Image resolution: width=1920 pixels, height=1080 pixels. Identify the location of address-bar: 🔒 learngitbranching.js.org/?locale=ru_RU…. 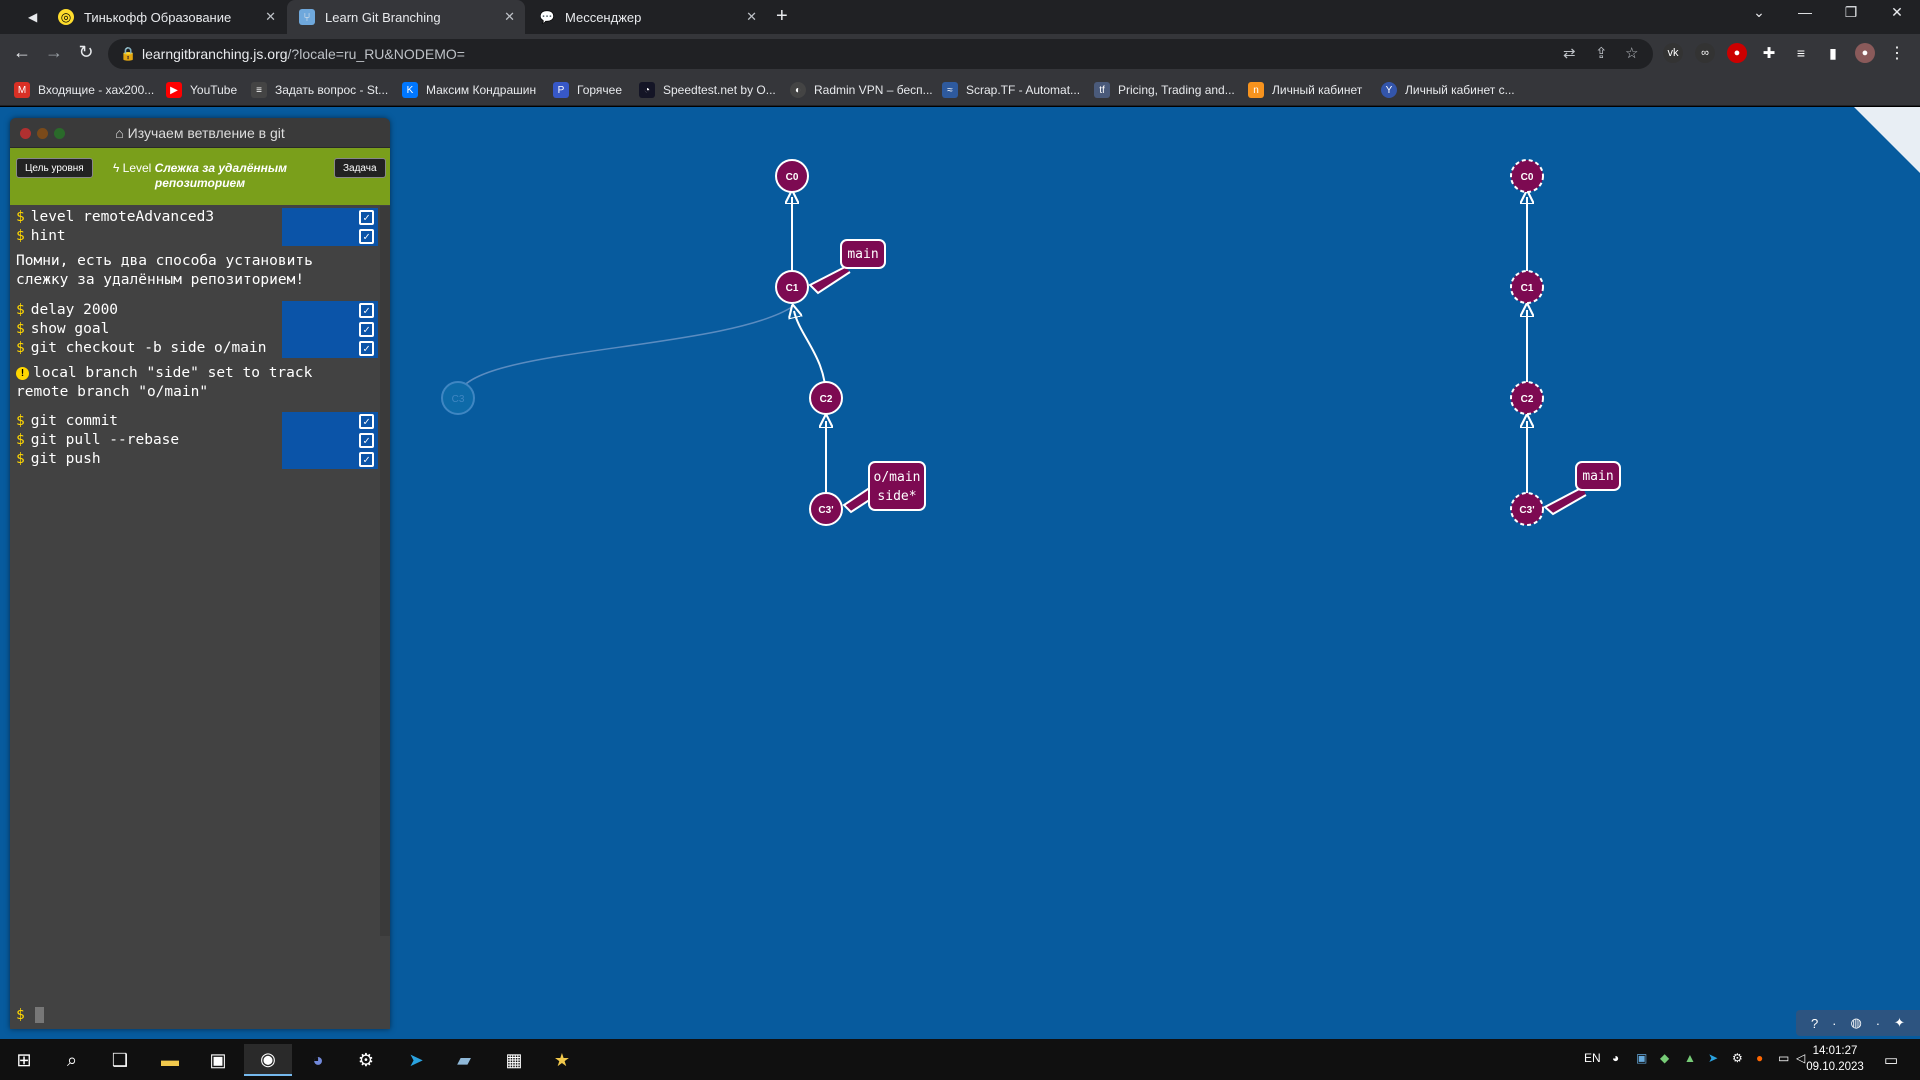
(880, 54).